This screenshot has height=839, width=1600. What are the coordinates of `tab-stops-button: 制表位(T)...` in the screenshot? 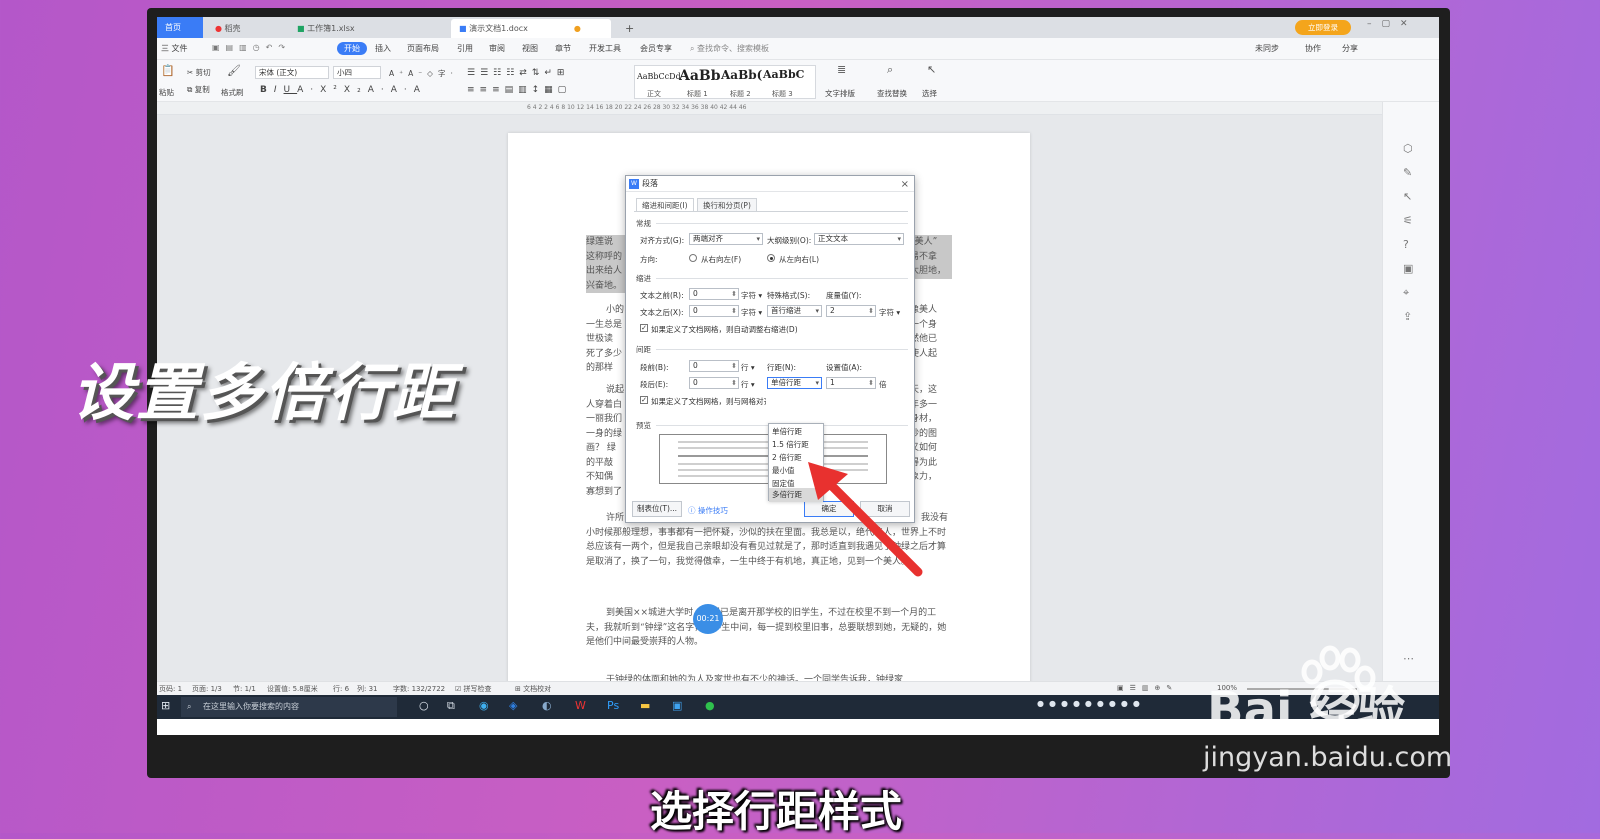 It's located at (657, 509).